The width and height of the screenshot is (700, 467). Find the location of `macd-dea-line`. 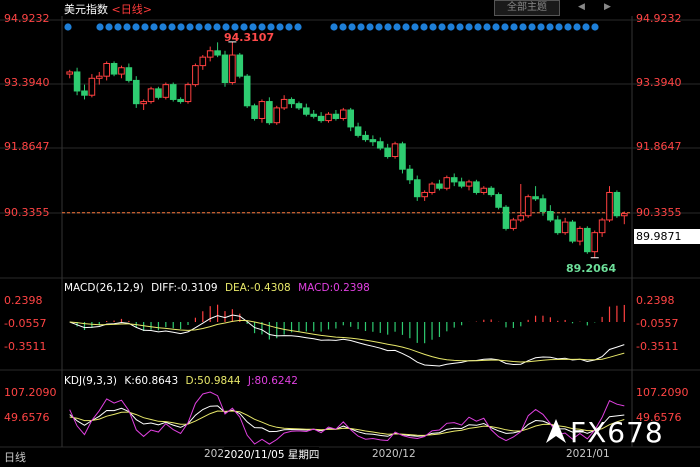

macd-dea-line is located at coordinates (347, 341).